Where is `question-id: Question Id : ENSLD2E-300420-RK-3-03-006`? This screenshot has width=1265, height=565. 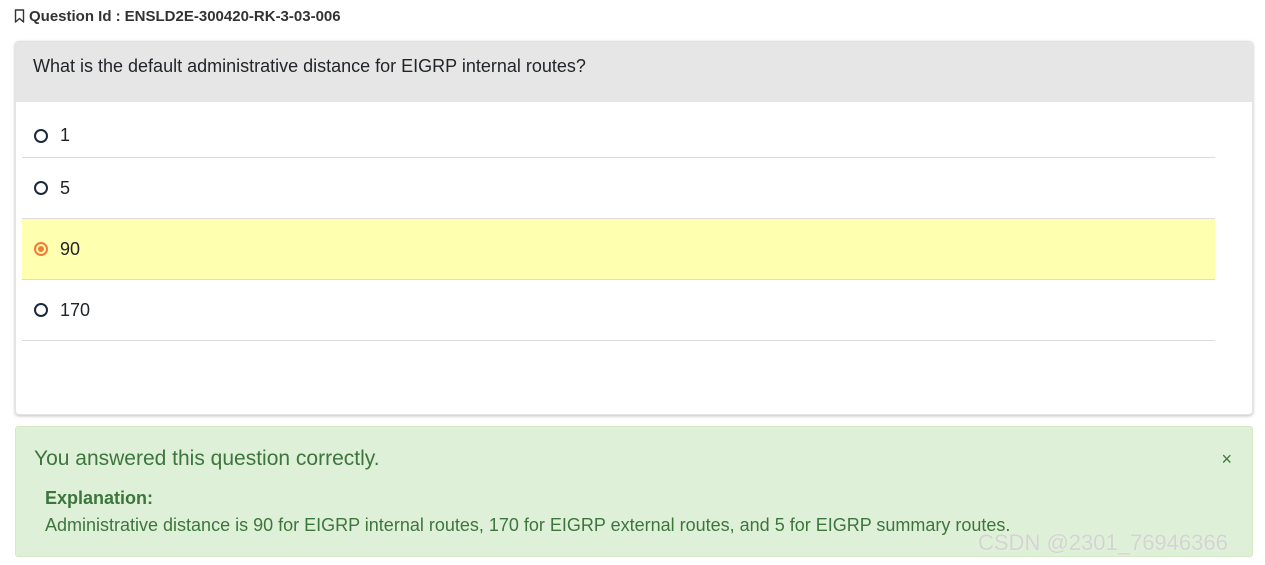 question-id: Question Id : ENSLD2E-300420-RK-3-03-006 is located at coordinates (177, 16).